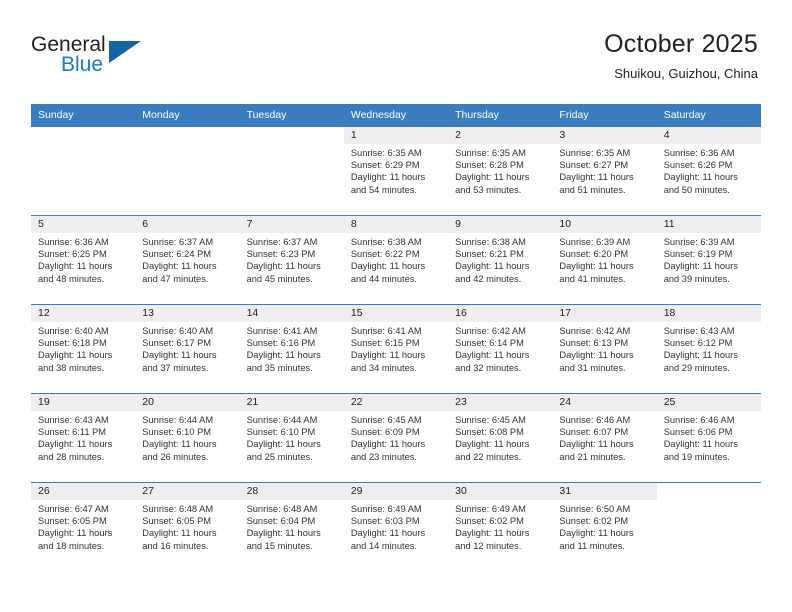 The height and width of the screenshot is (612, 792). Describe the element at coordinates (488, 189) in the screenshot. I see `day-detail-daylight2: and 53 minutes.` at that location.